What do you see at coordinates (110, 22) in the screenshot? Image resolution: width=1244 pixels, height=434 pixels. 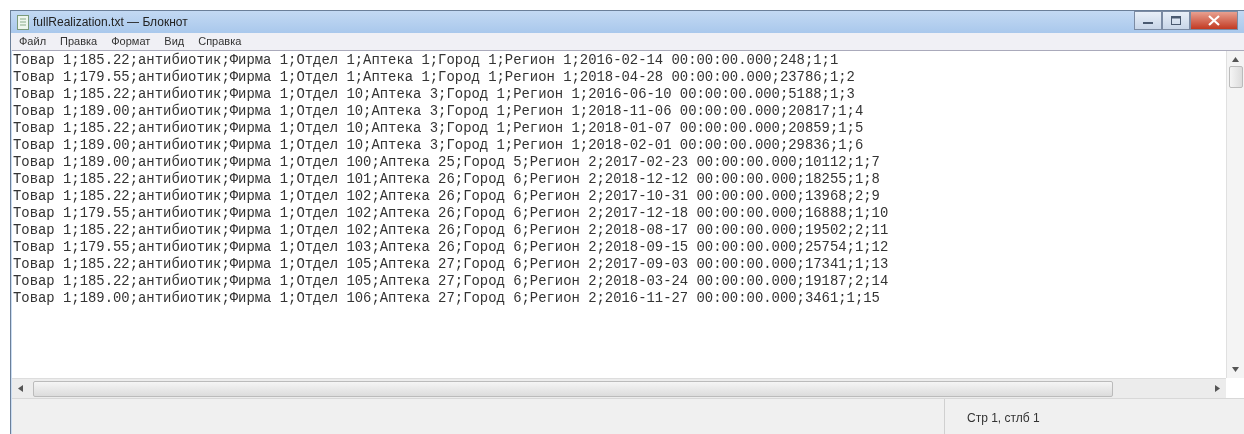 I see `window-title: fullRealization.txt — Блокнот` at bounding box center [110, 22].